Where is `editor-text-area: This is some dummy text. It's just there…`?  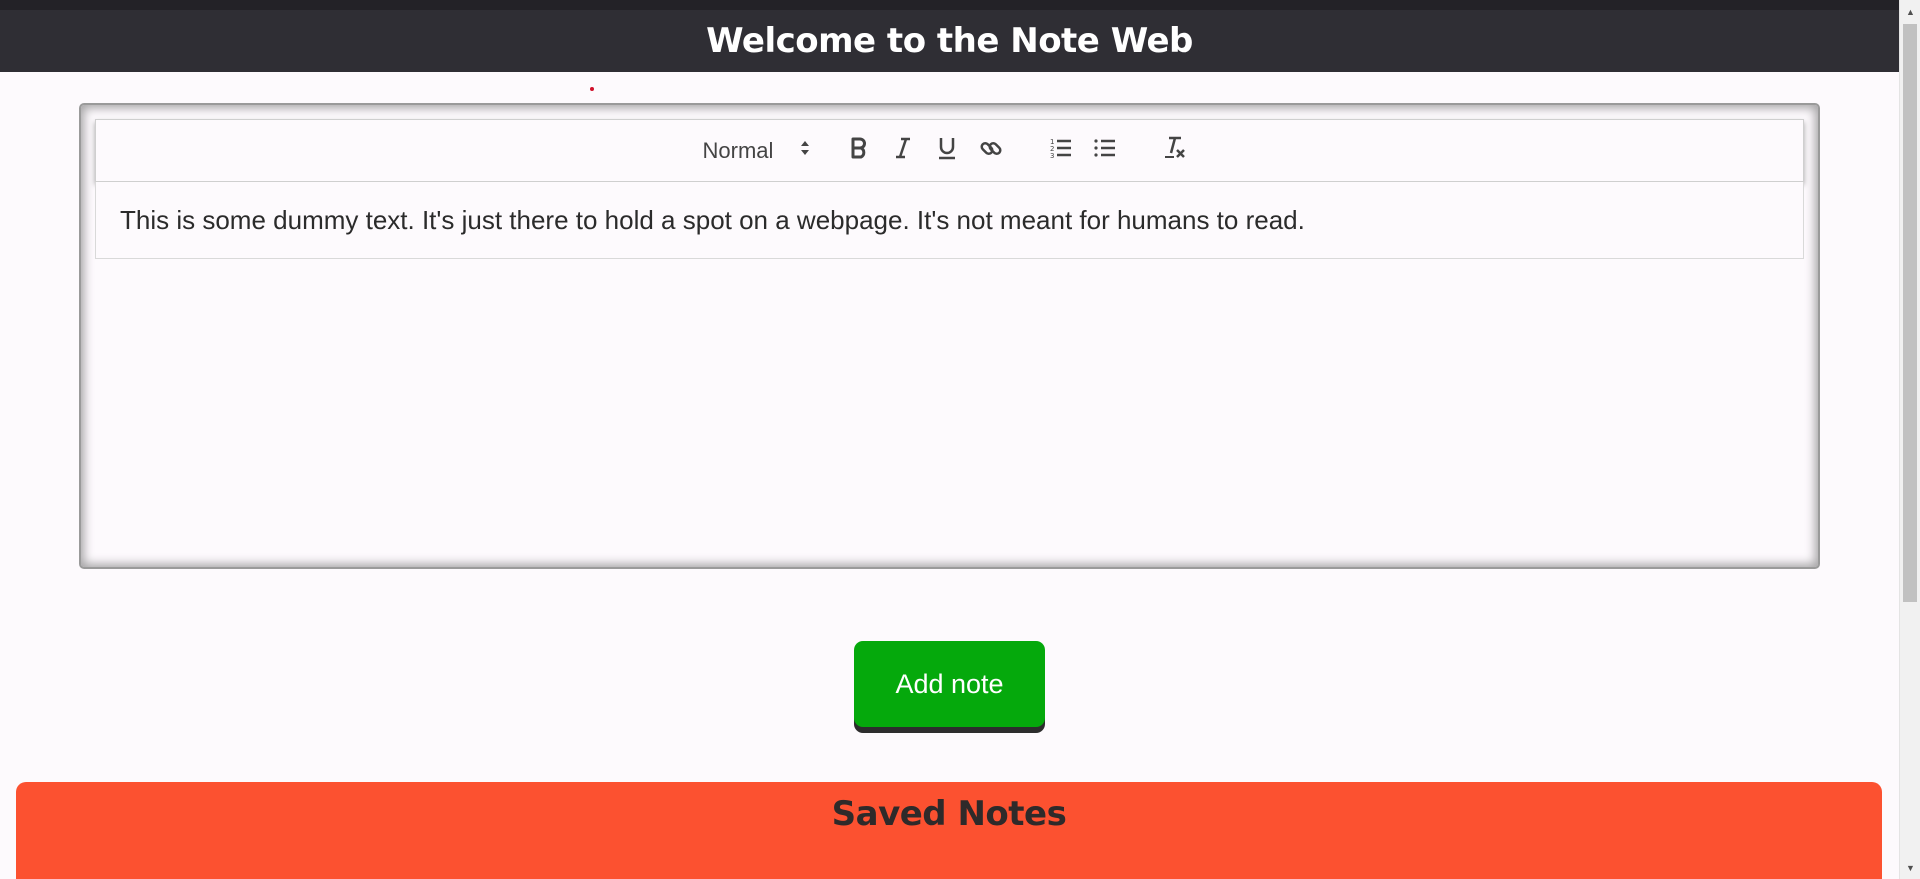
editor-text-area: This is some dummy text. It's just there… is located at coordinates (949, 220).